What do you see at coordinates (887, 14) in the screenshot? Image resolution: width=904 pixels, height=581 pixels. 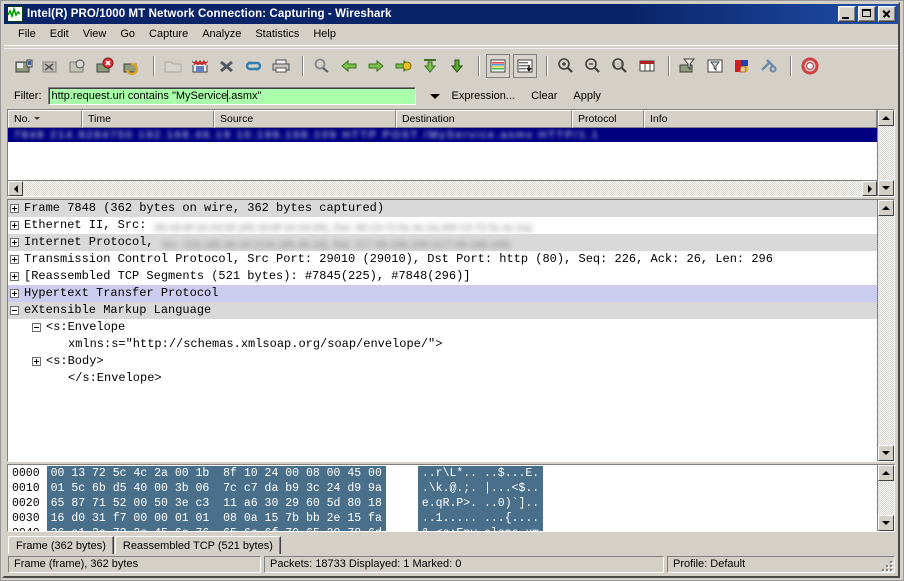 I see `close-button` at bounding box center [887, 14].